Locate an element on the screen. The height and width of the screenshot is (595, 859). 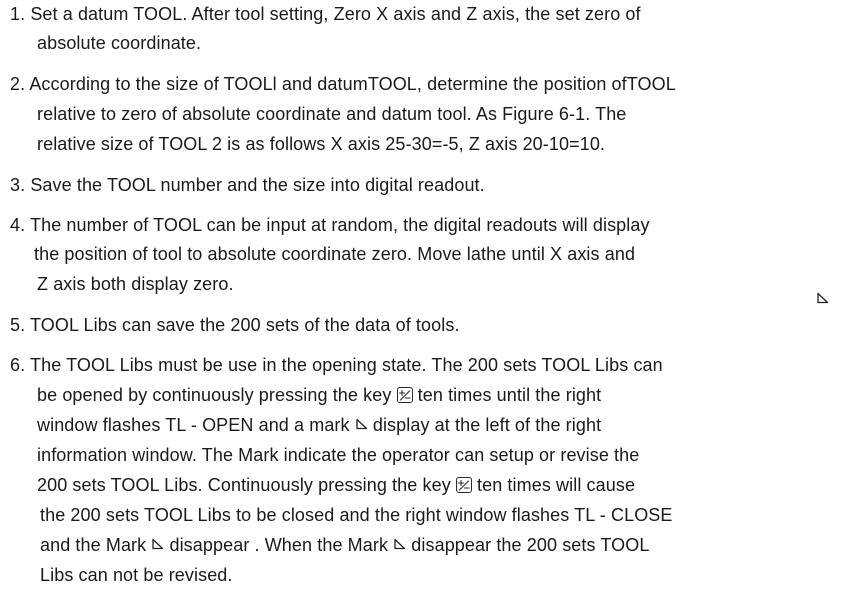
item-6-line-3-text-b: display at the left of the right is located at coordinates (484, 425).